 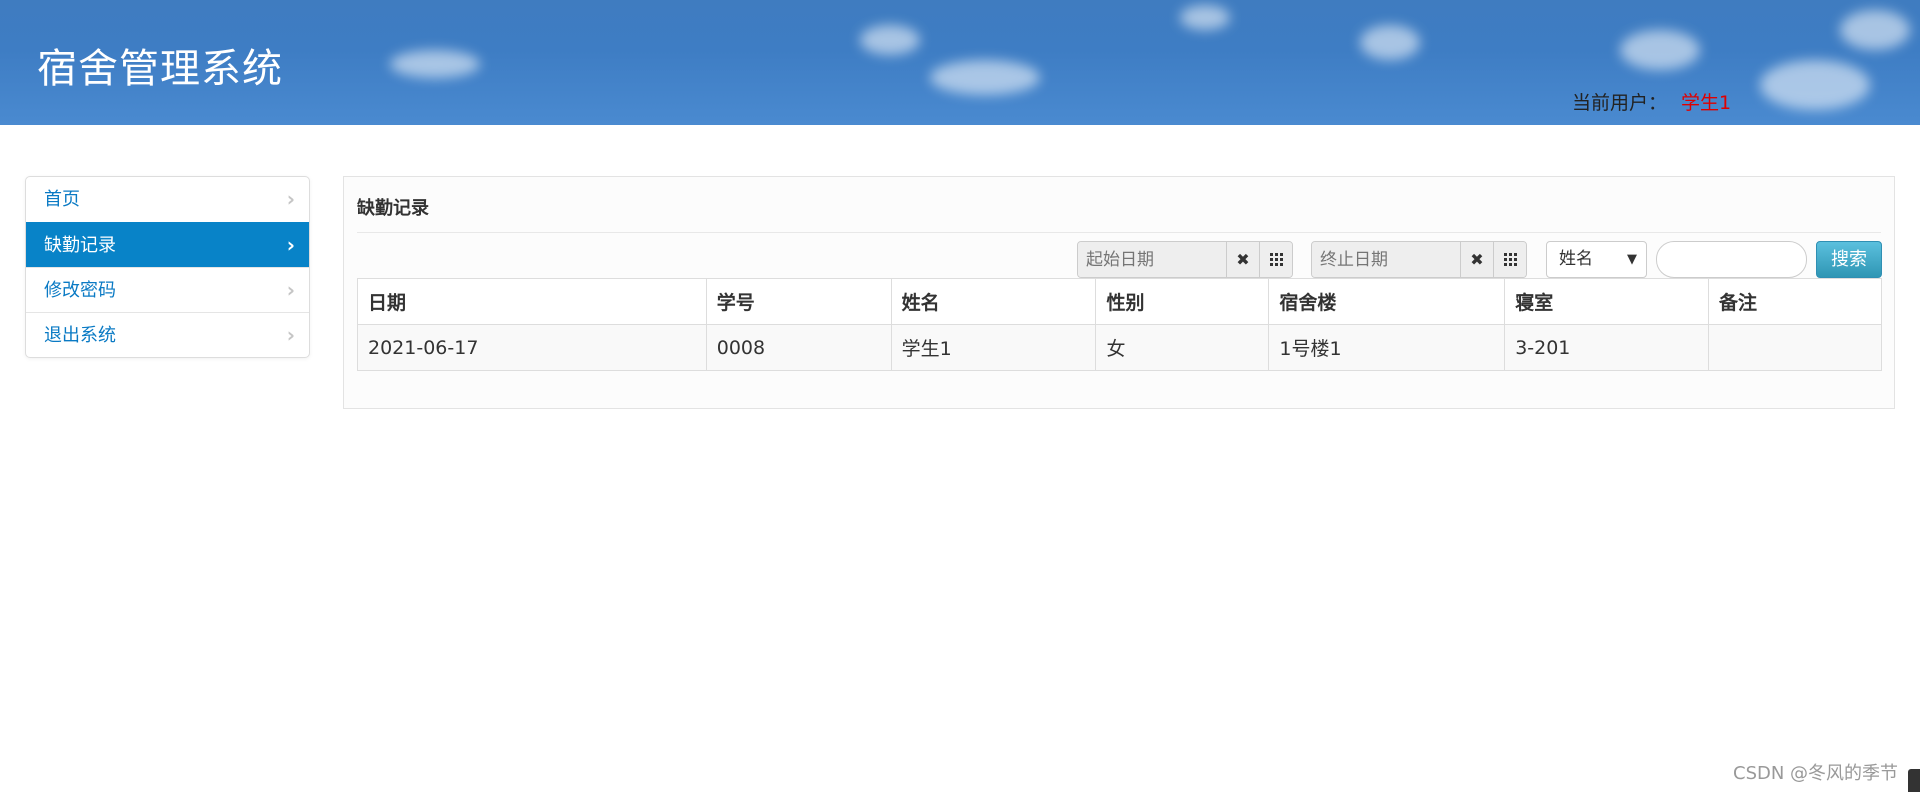 I want to click on start-date-calendar-button, so click(x=1275, y=259).